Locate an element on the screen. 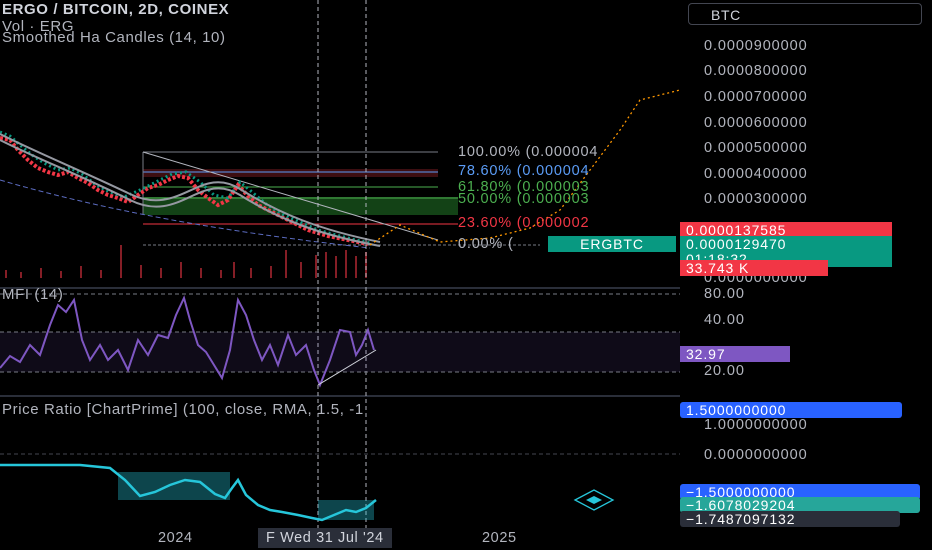 This screenshot has height=550, width=932. time-label: 2024 is located at coordinates (175, 538).